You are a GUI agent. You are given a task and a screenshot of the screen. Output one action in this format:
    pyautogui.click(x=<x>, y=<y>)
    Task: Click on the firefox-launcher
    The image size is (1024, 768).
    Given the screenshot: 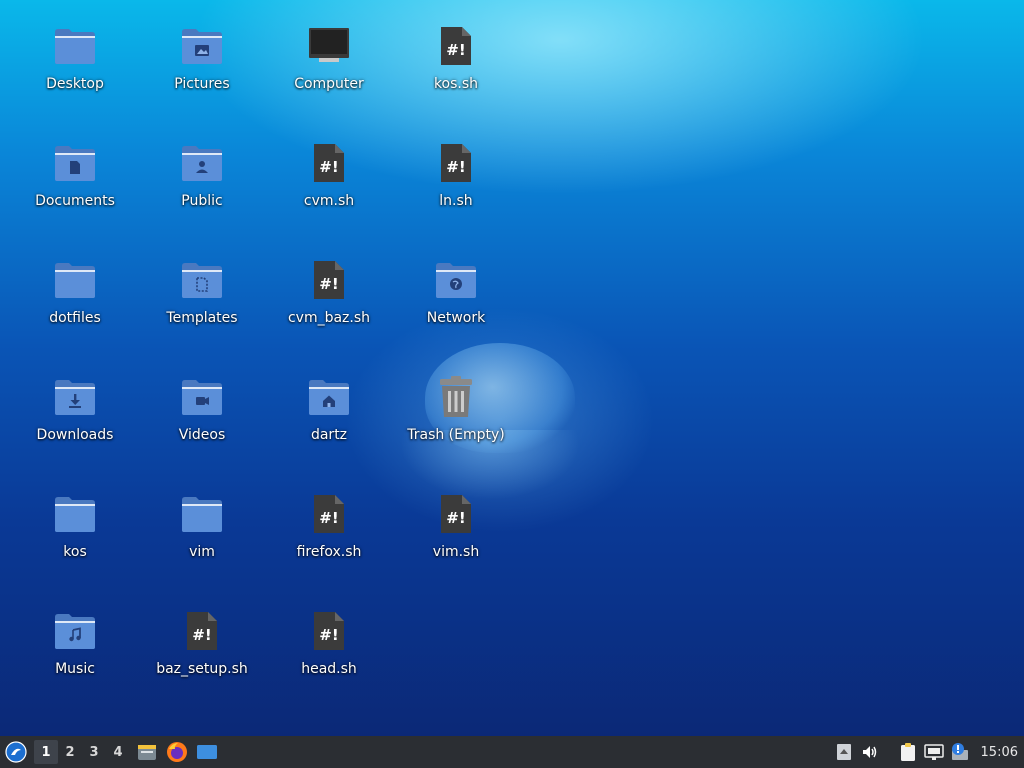 What is the action you would take?
    pyautogui.click(x=177, y=752)
    